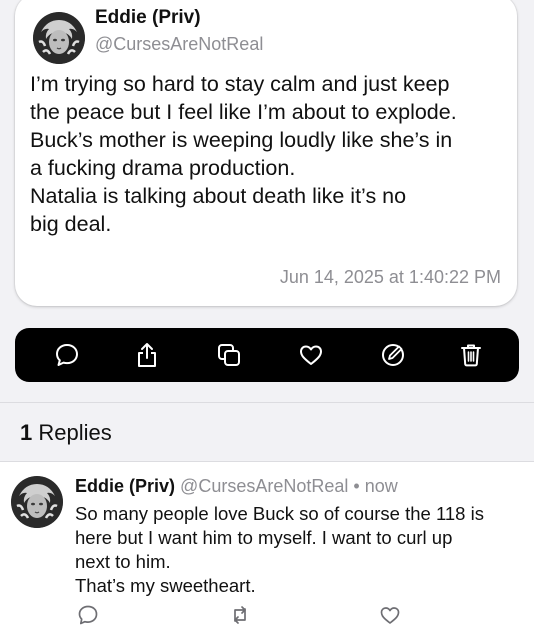  I want to click on edit-button, so click(393, 355).